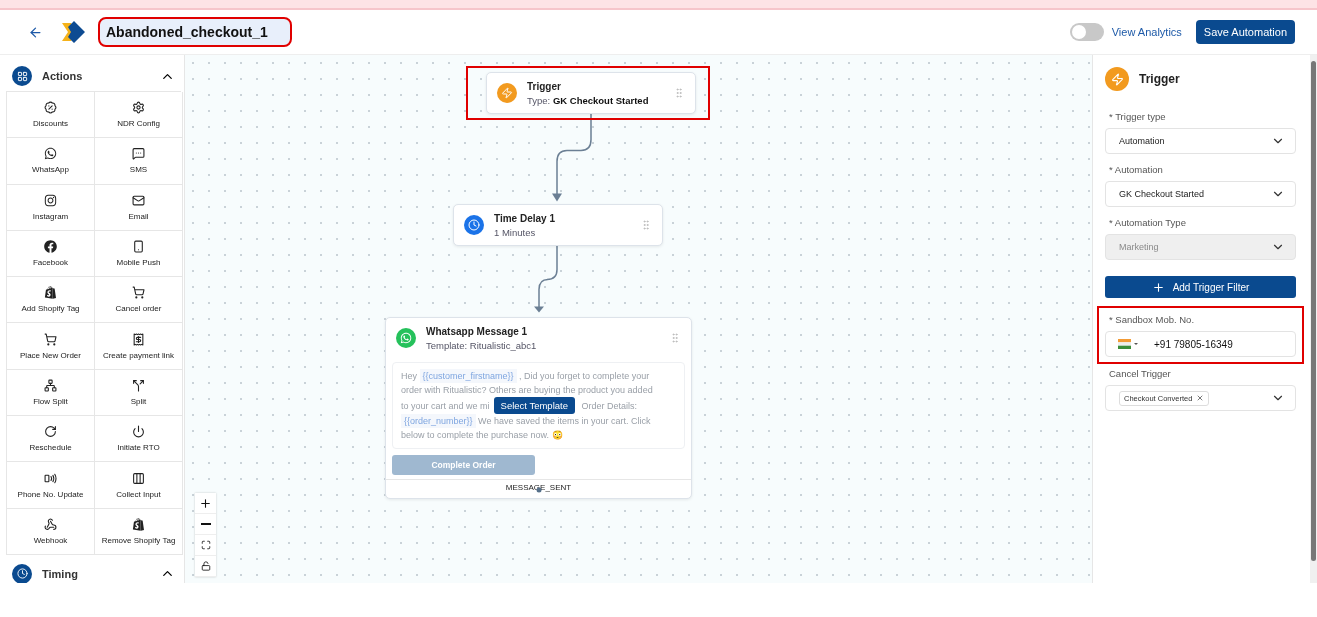  Describe the element at coordinates (1200, 194) in the screenshot. I see `select-field: GK Checkout Started` at that location.